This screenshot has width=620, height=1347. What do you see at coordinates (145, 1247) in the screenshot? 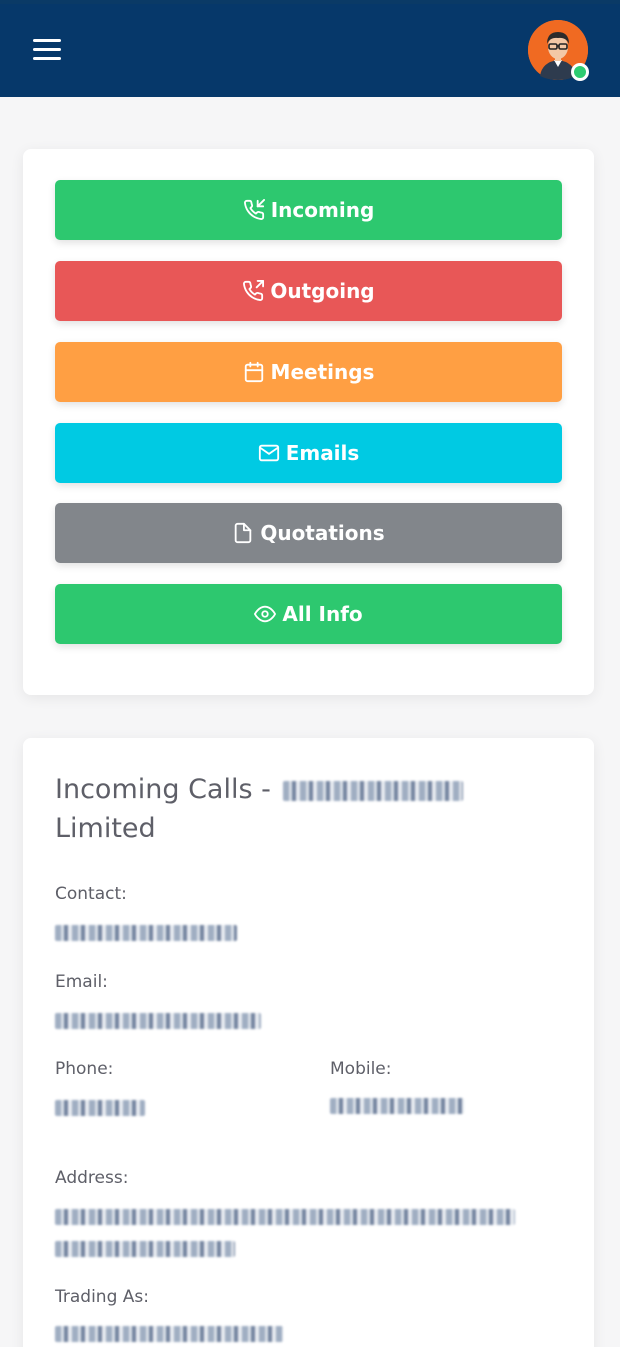
I see `address-value-line2` at bounding box center [145, 1247].